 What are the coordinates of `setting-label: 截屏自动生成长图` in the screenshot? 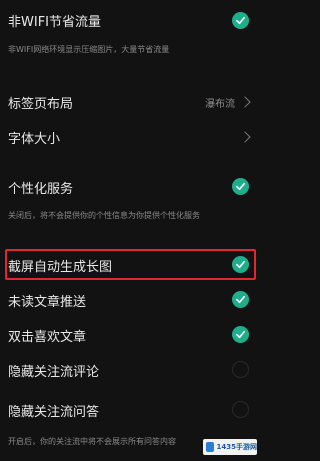 It's located at (60, 267).